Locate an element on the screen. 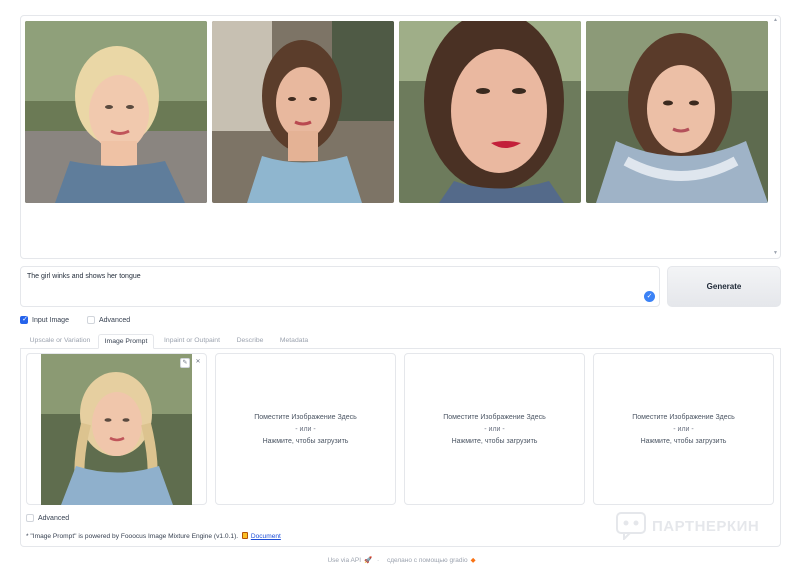 The image size is (800, 574). tab-inpaint-or-outpaint: Inpaint or Outpaint is located at coordinates (192, 341).